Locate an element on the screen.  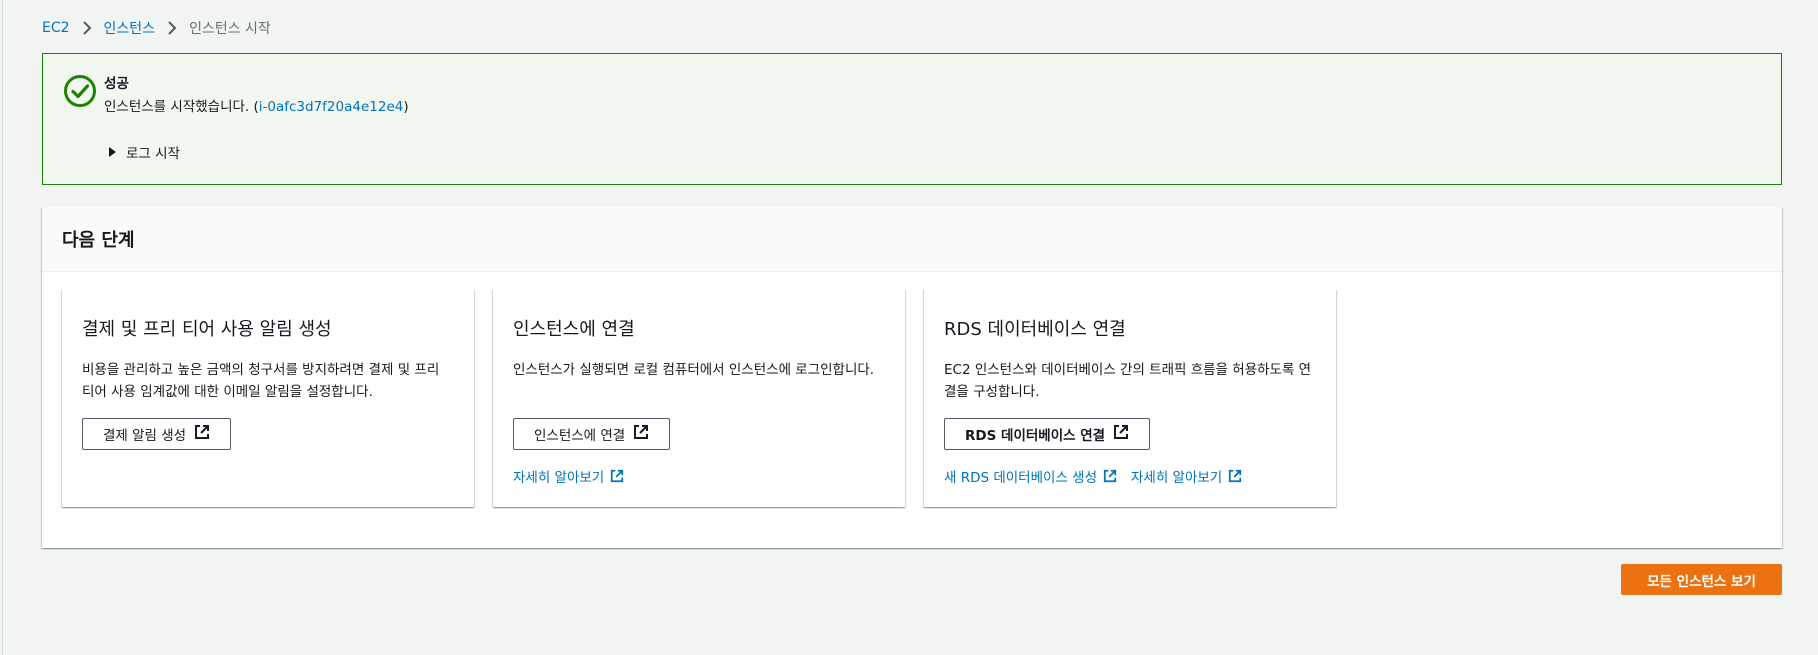
connect-instance-button: 인스턴스에 연결 is located at coordinates (592, 434).